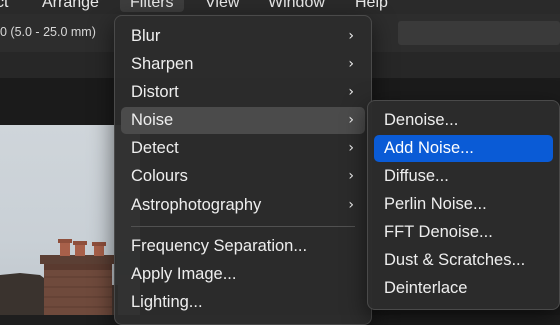  I want to click on menubar-item-view: View, so click(222, 6).